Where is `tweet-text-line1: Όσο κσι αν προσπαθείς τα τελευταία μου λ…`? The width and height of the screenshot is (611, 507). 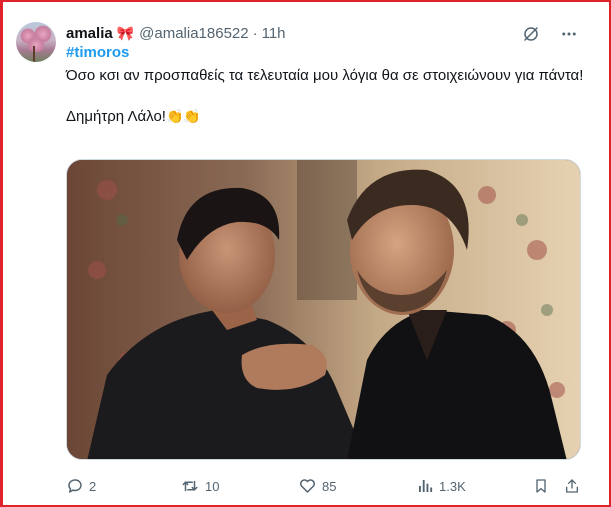
tweet-text-line1: Όσο κσι αν προσπαθείς τα τελευταία μου λ… is located at coordinates (325, 75).